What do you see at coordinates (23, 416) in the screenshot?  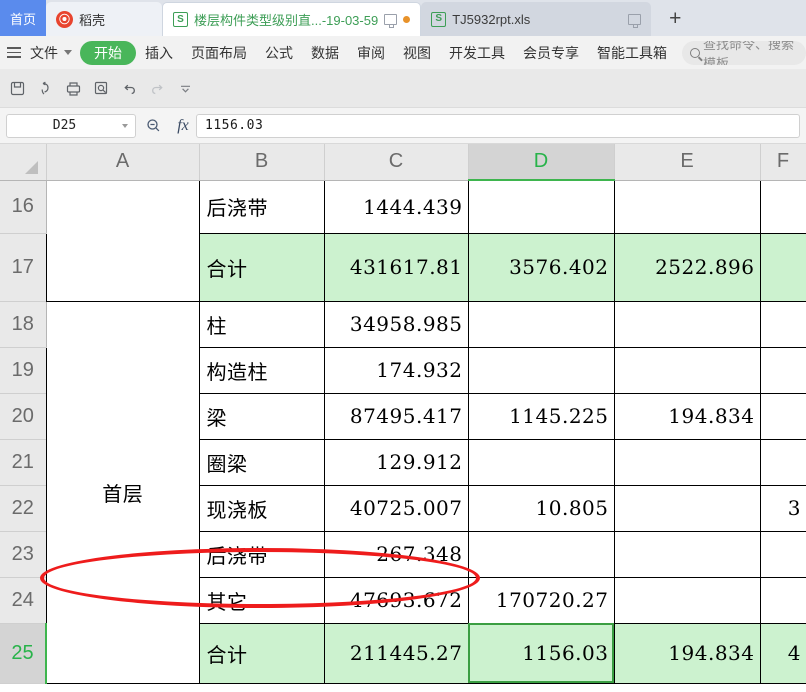 I see `row-header-20: 20` at bounding box center [23, 416].